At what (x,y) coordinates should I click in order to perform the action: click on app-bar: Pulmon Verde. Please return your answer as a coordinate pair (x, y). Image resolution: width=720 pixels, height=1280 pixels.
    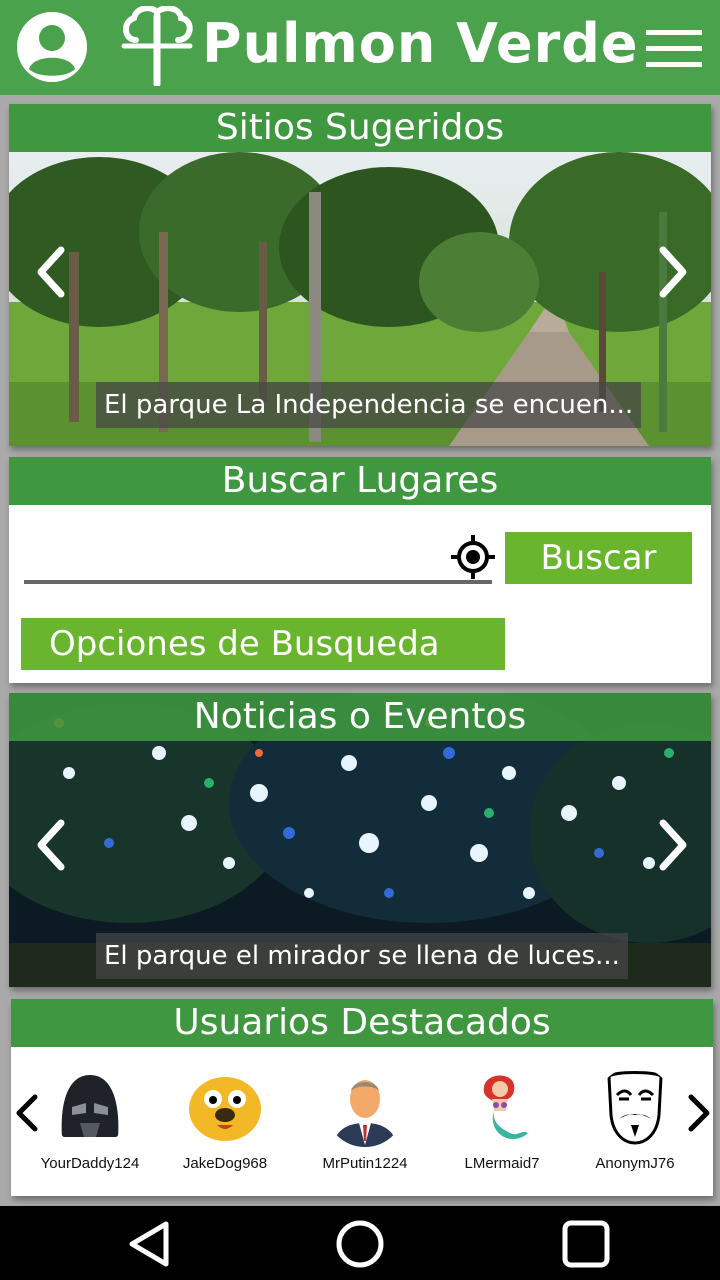
    Looking at the image, I should click on (360, 47).